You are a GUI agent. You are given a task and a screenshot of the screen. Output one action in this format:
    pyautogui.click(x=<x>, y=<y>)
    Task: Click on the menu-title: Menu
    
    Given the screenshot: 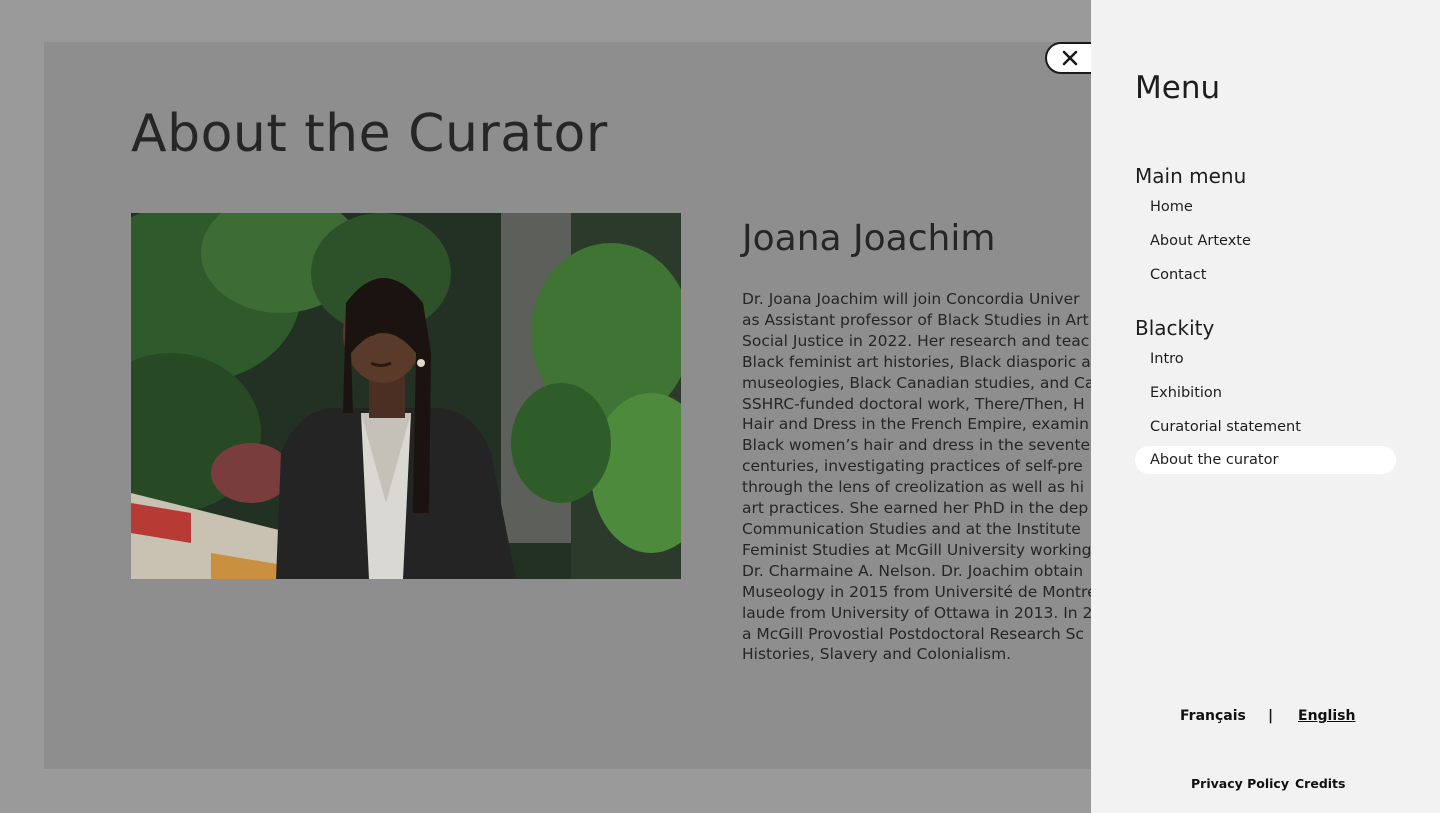 What is the action you would take?
    pyautogui.click(x=1178, y=88)
    